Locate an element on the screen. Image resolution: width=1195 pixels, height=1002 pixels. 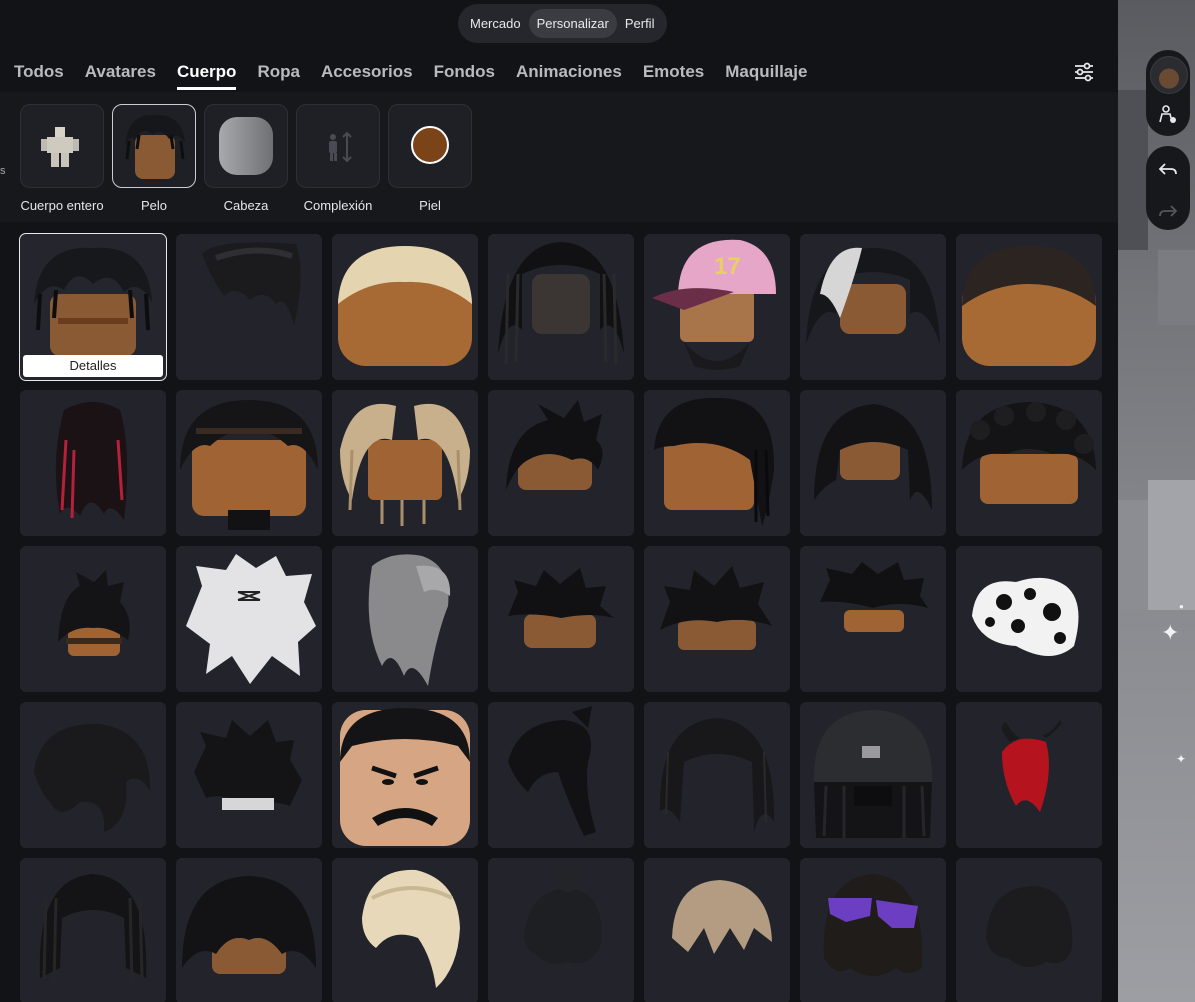
hair-item-white-black-twists is located at coordinates (873, 307).